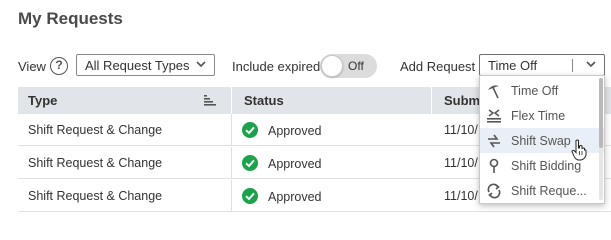 Image resolution: width=611 pixels, height=240 pixels. What do you see at coordinates (542, 65) in the screenshot?
I see `add-request-select: Time Off` at bounding box center [542, 65].